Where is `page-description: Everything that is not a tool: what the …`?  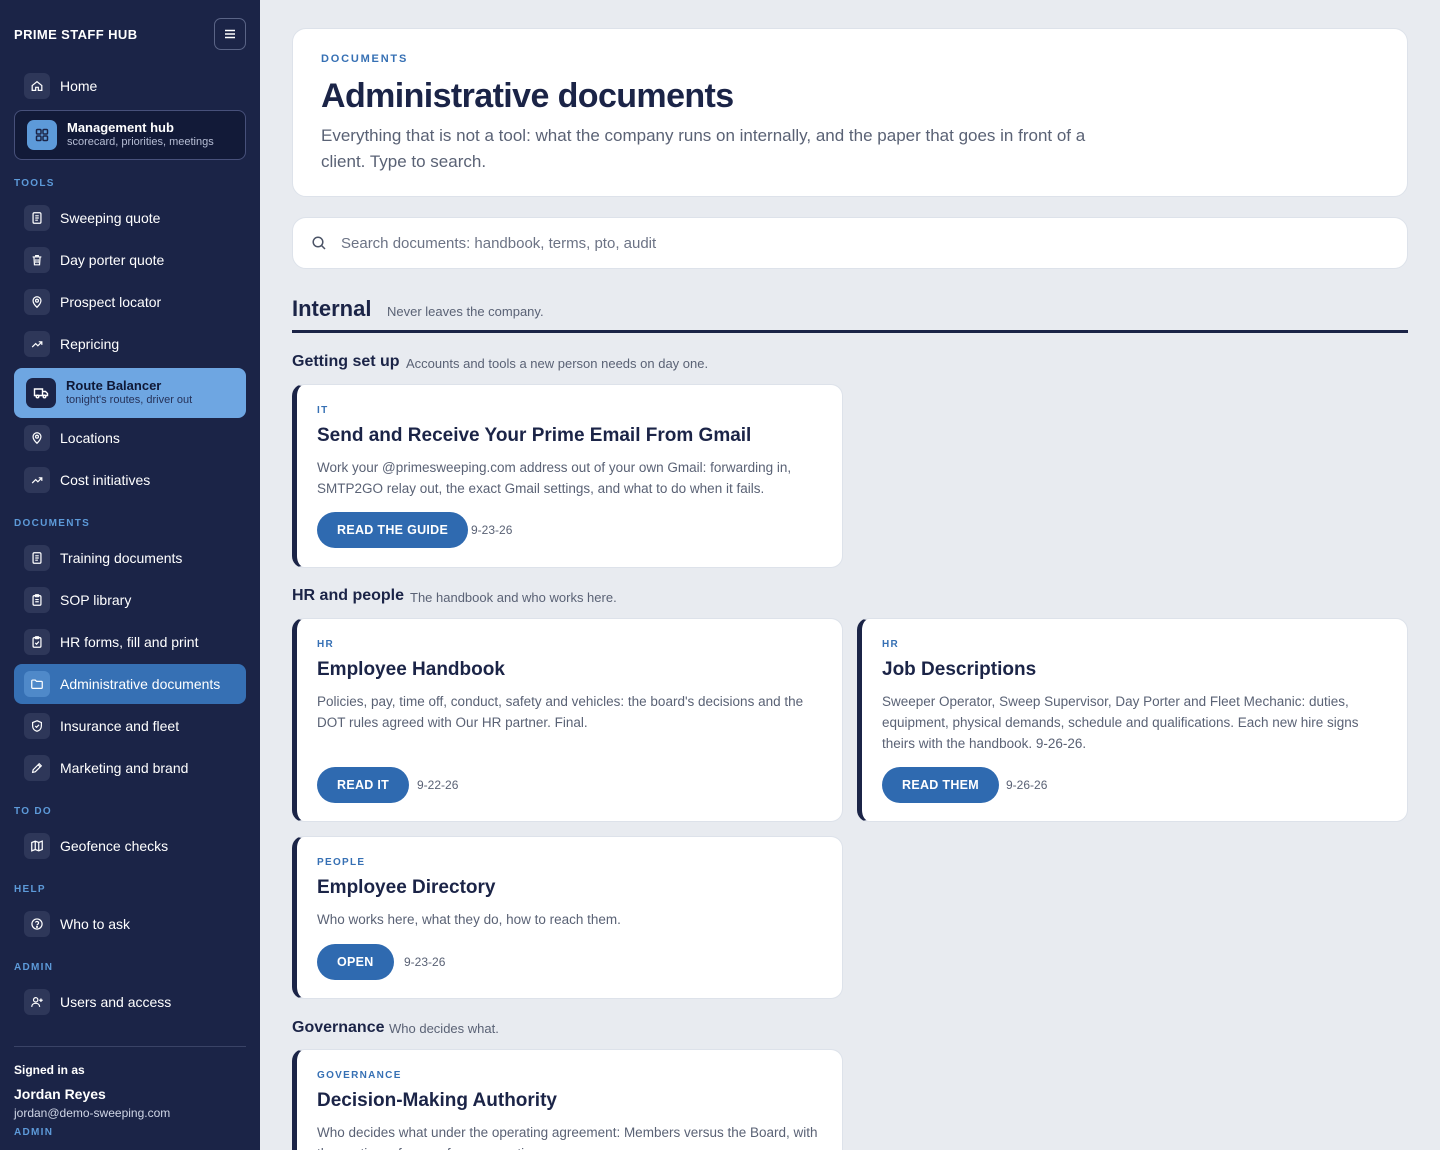
page-description: Everything that is not a tool: what the … is located at coordinates (703, 148).